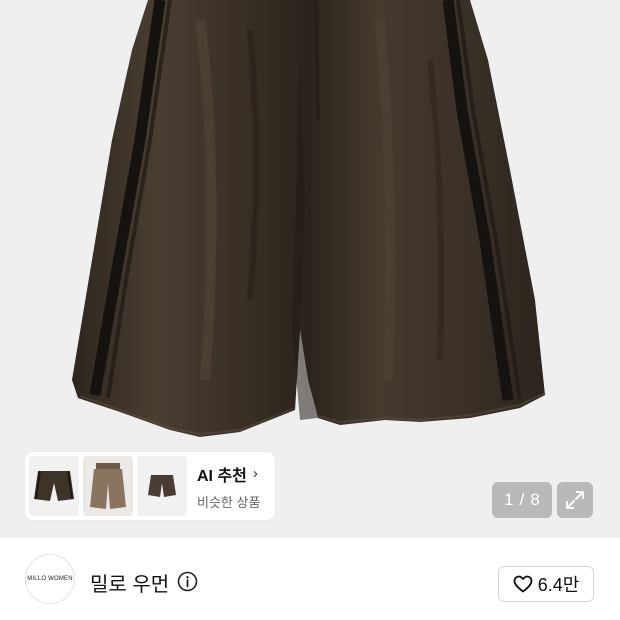 Image resolution: width=620 pixels, height=620 pixels. I want to click on fullscreen-button, so click(575, 500).